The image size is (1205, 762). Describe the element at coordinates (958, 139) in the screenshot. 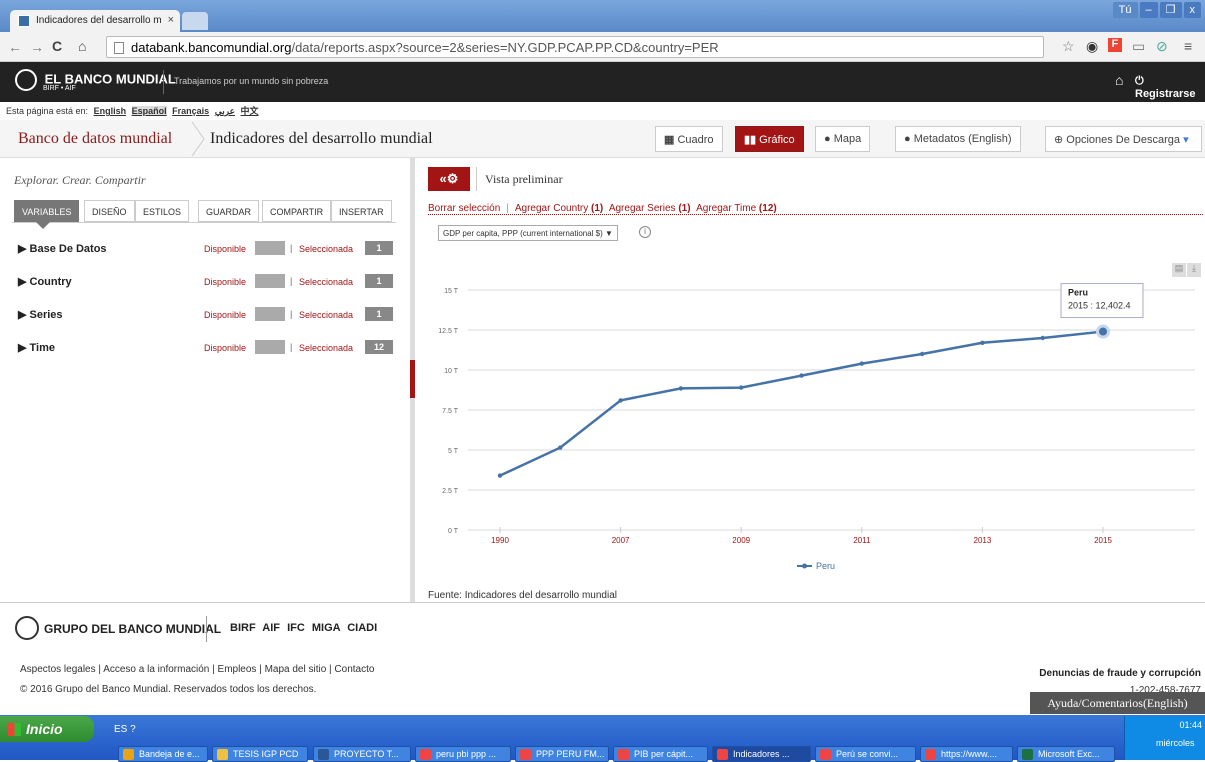

I see `view-metadata-button: ● Metadatos (English)` at that location.